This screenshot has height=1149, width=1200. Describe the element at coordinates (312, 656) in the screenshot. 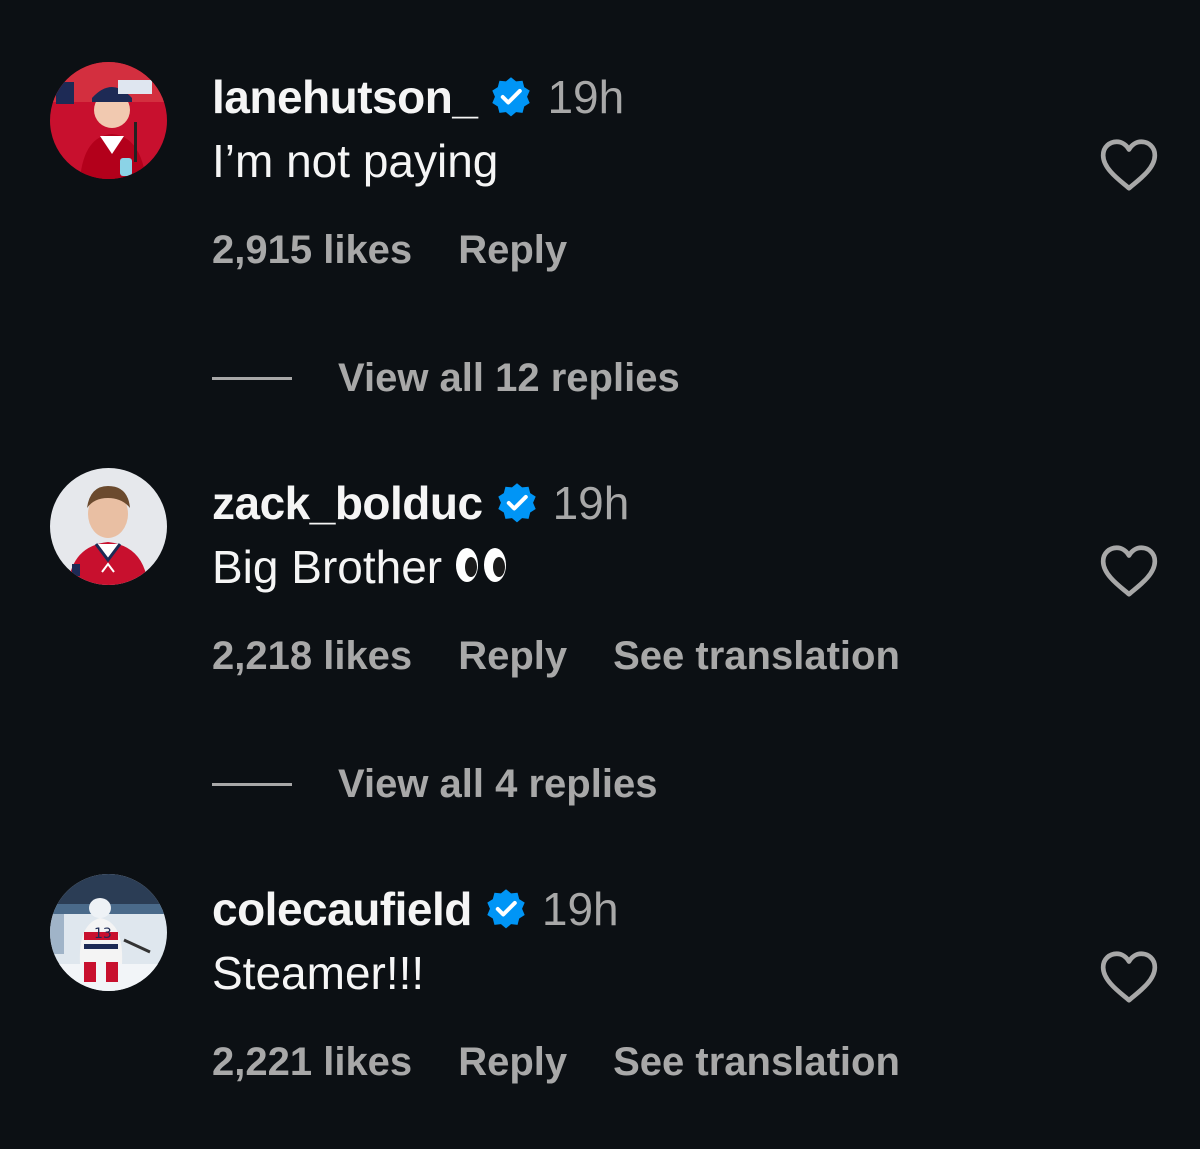

I see `likes-count: 2,218 likes` at that location.